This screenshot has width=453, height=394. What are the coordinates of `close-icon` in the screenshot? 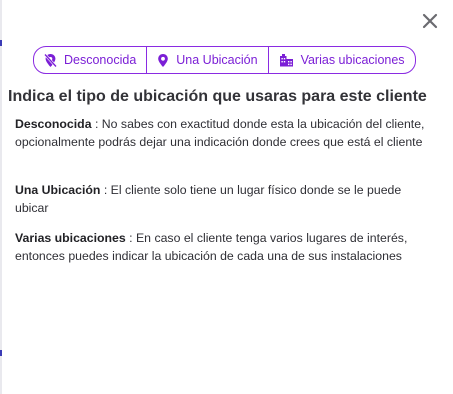 It's located at (430, 21).